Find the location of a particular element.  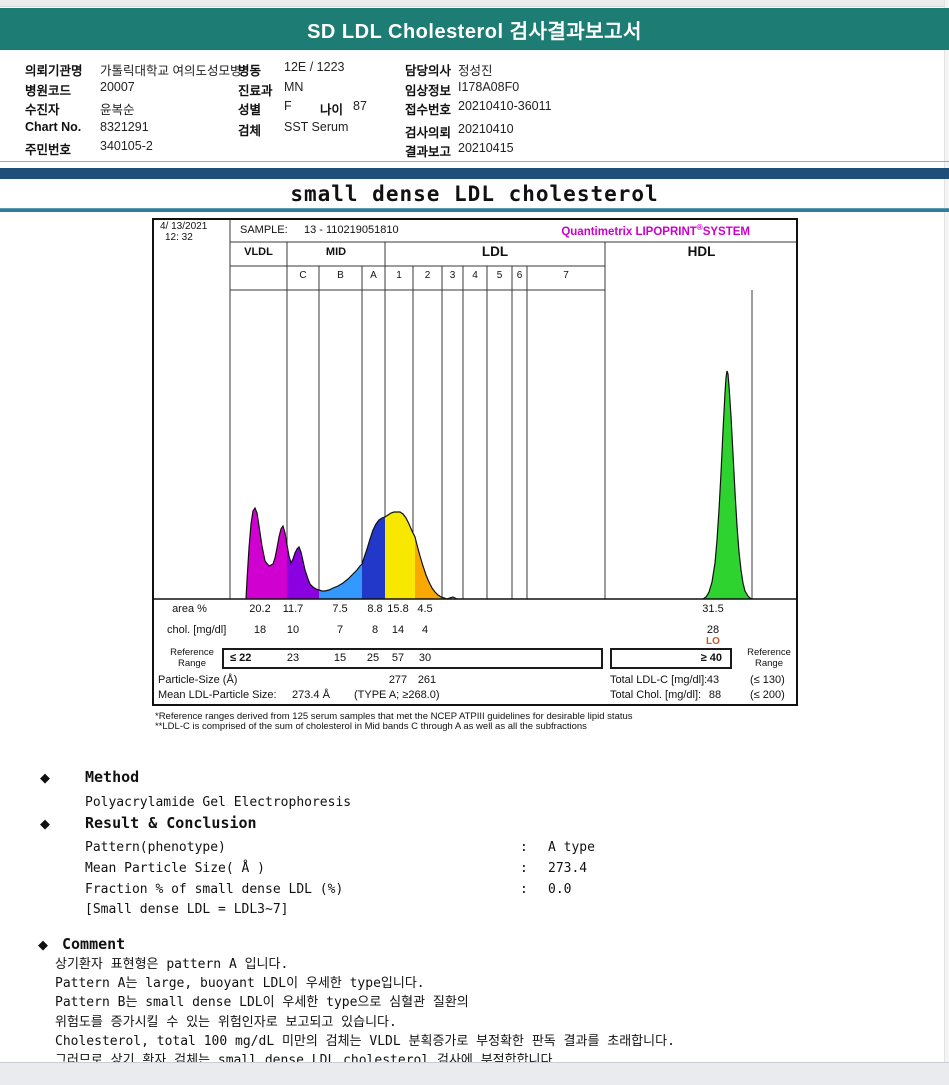

band-hdl: HDL is located at coordinates (701, 251).